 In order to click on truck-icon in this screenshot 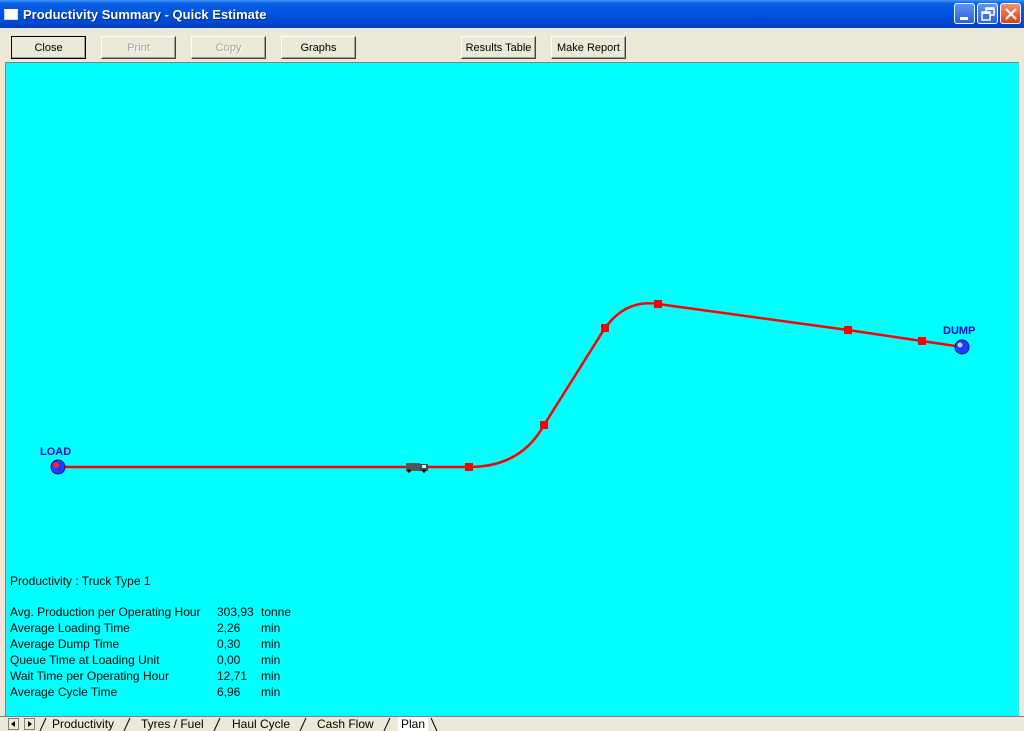, I will do `click(417, 468)`.